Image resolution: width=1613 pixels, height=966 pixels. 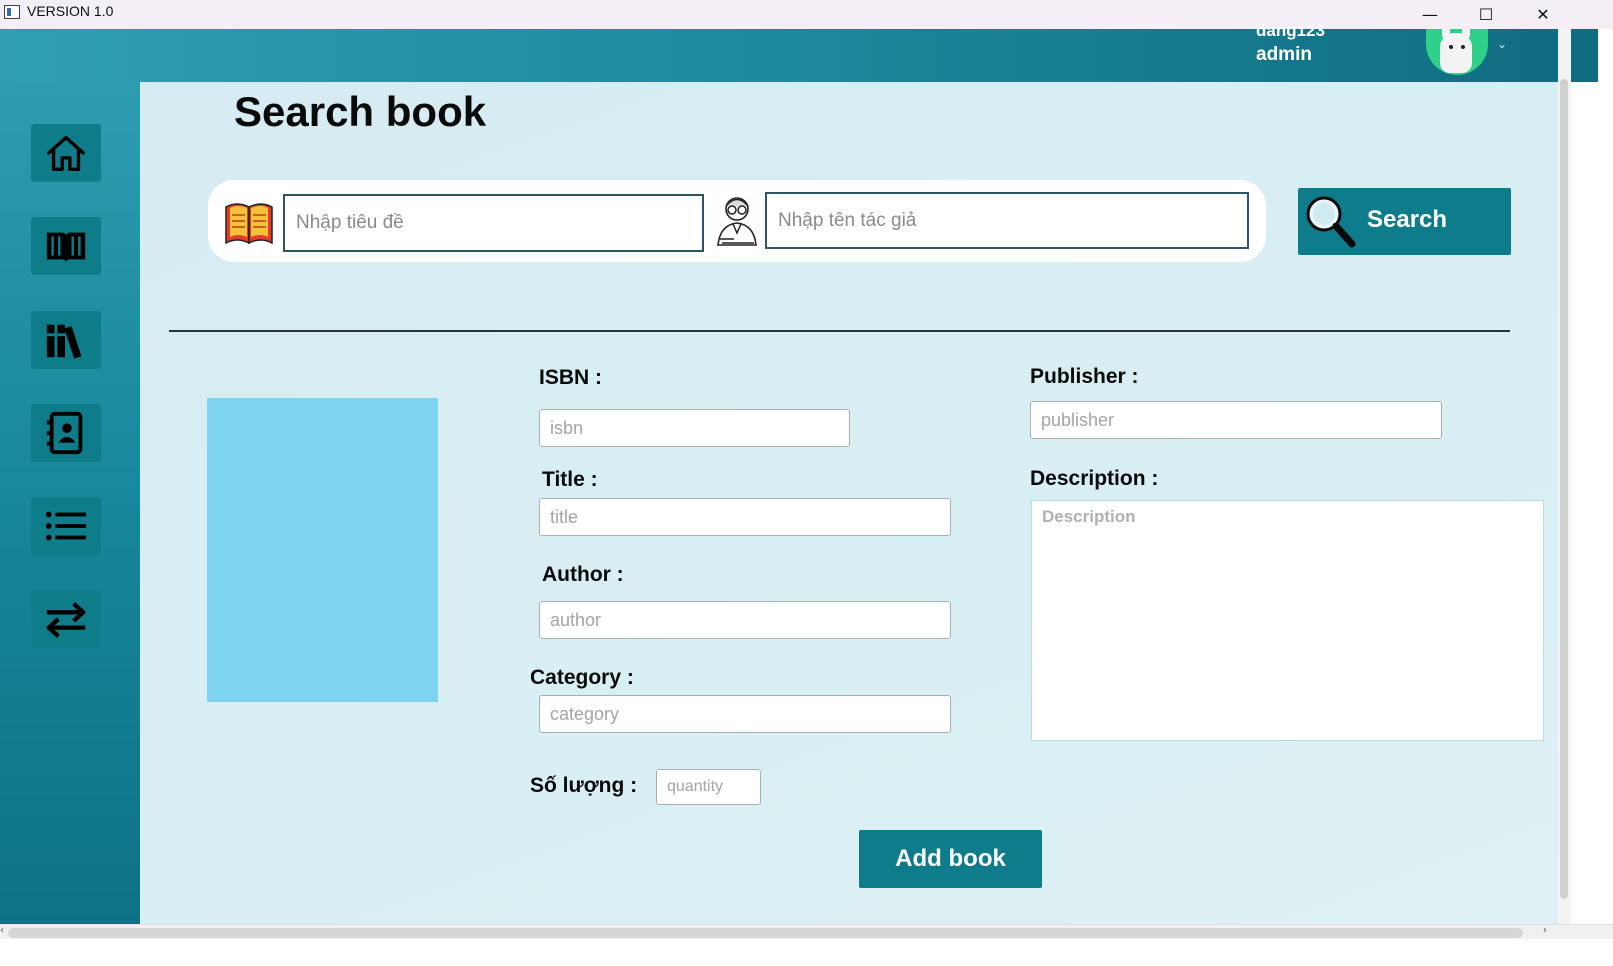 I want to click on publisher-field, so click(x=1236, y=420).